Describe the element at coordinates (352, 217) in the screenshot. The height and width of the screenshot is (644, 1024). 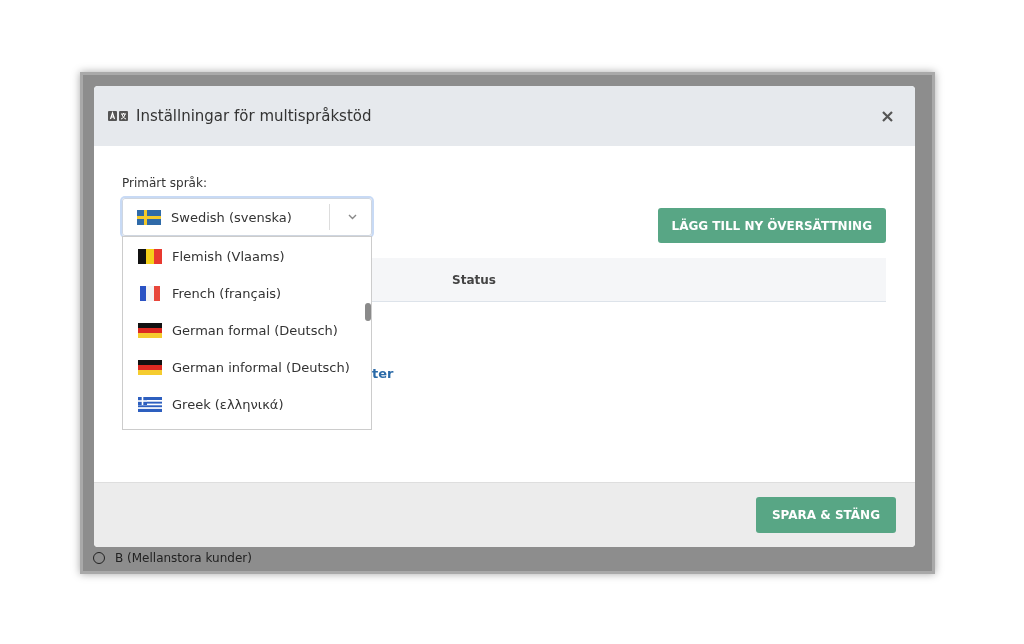
I see `chevron-down-icon` at that location.